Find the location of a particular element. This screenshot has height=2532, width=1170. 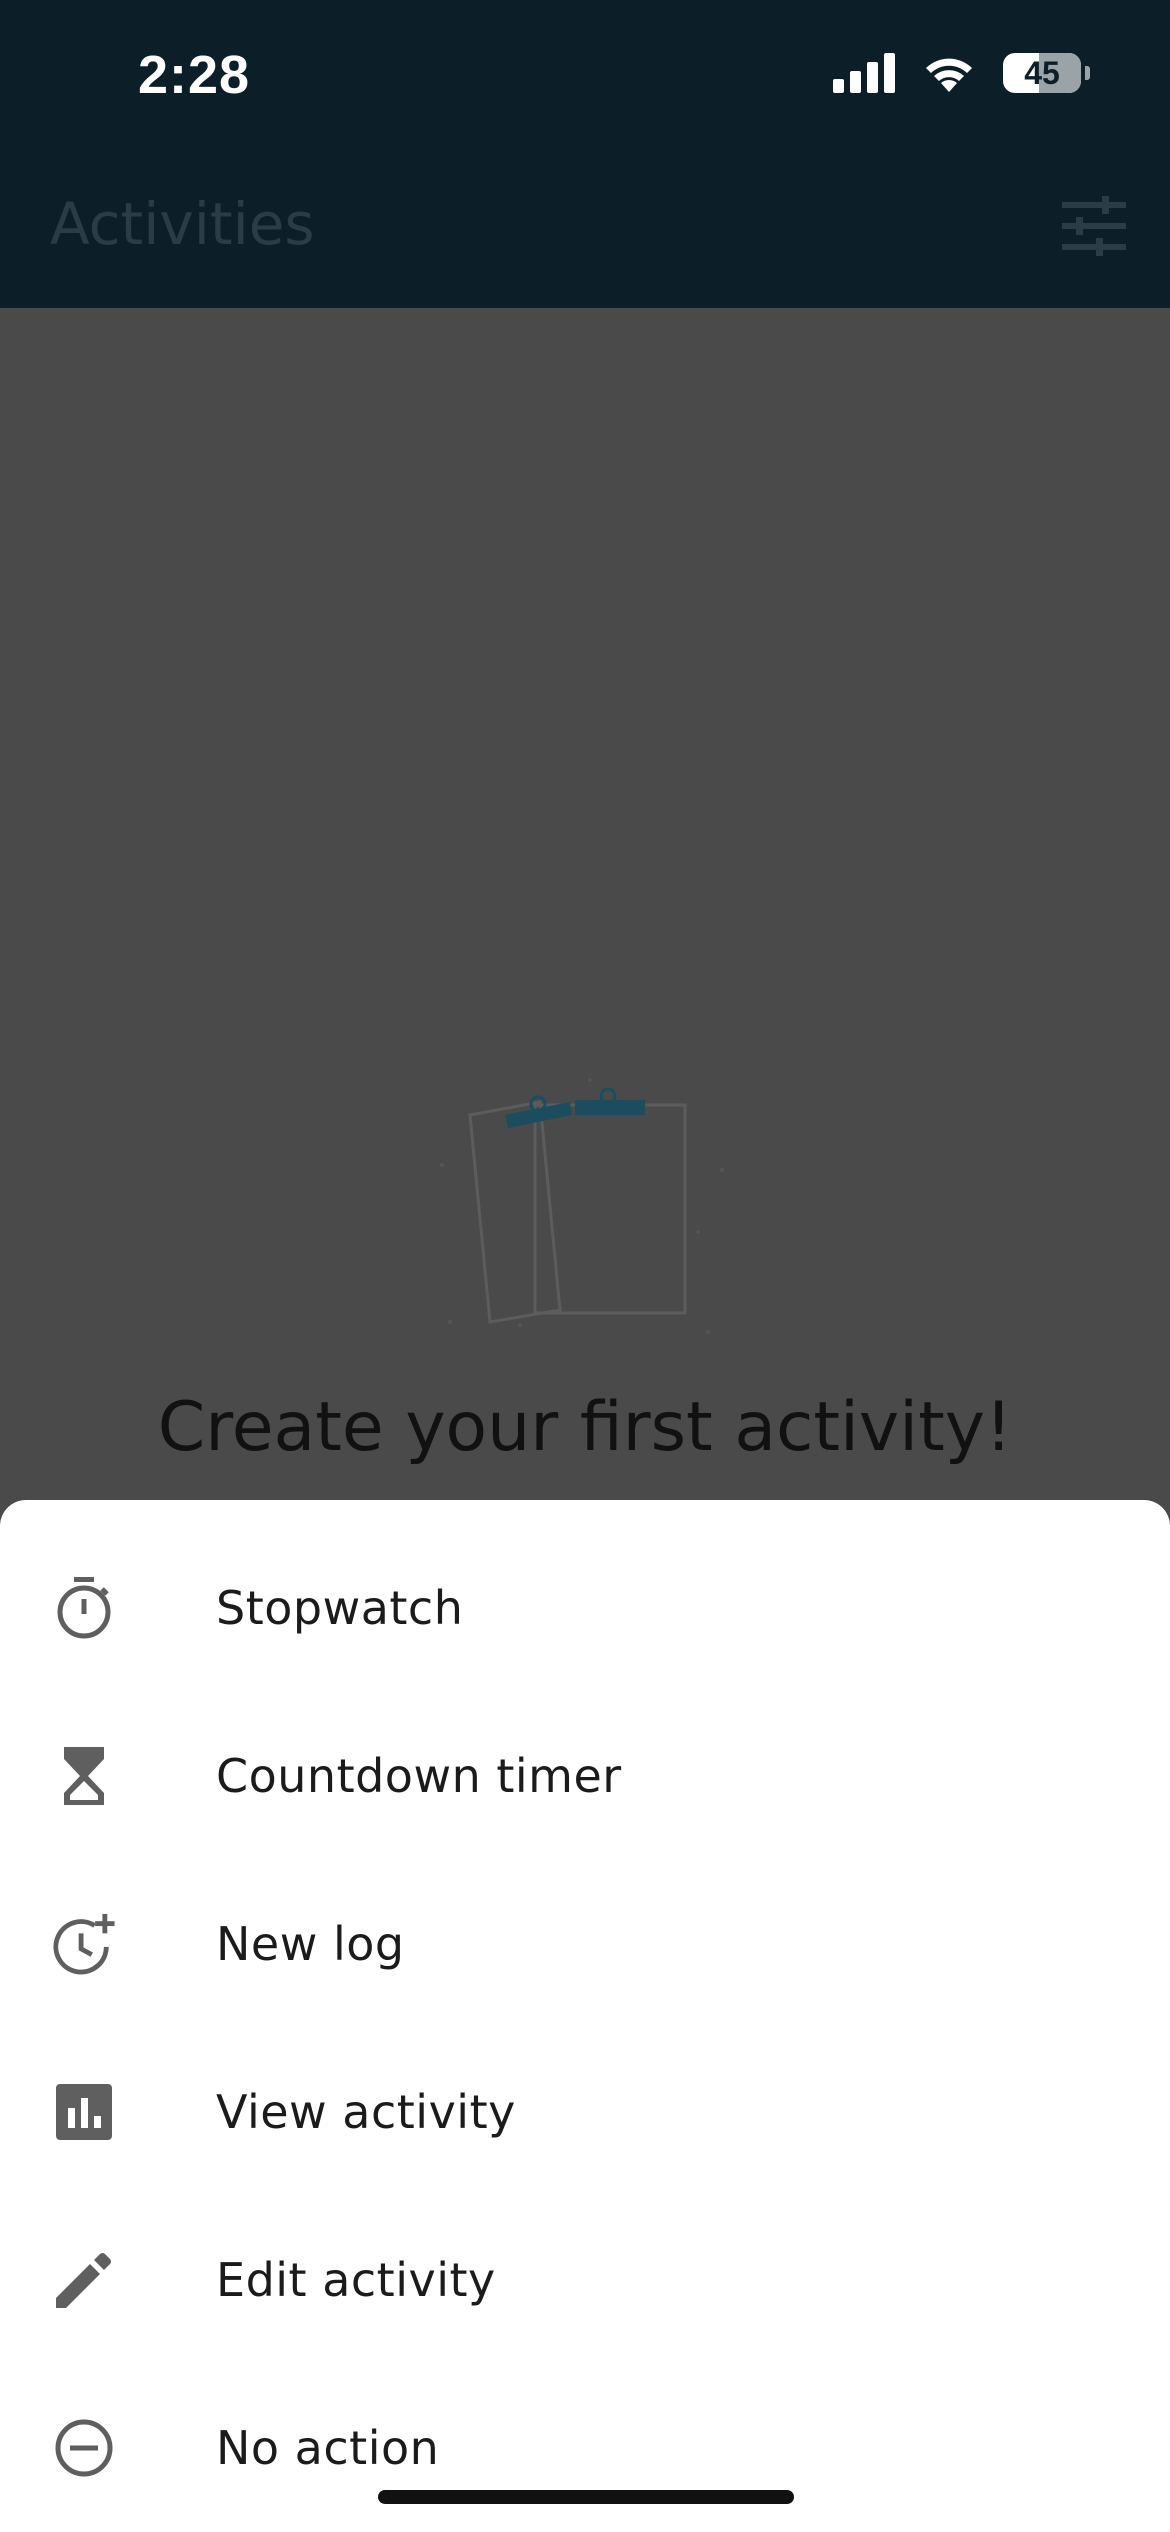

sheet-item-edit-activity: Edit activity is located at coordinates (585, 2280).